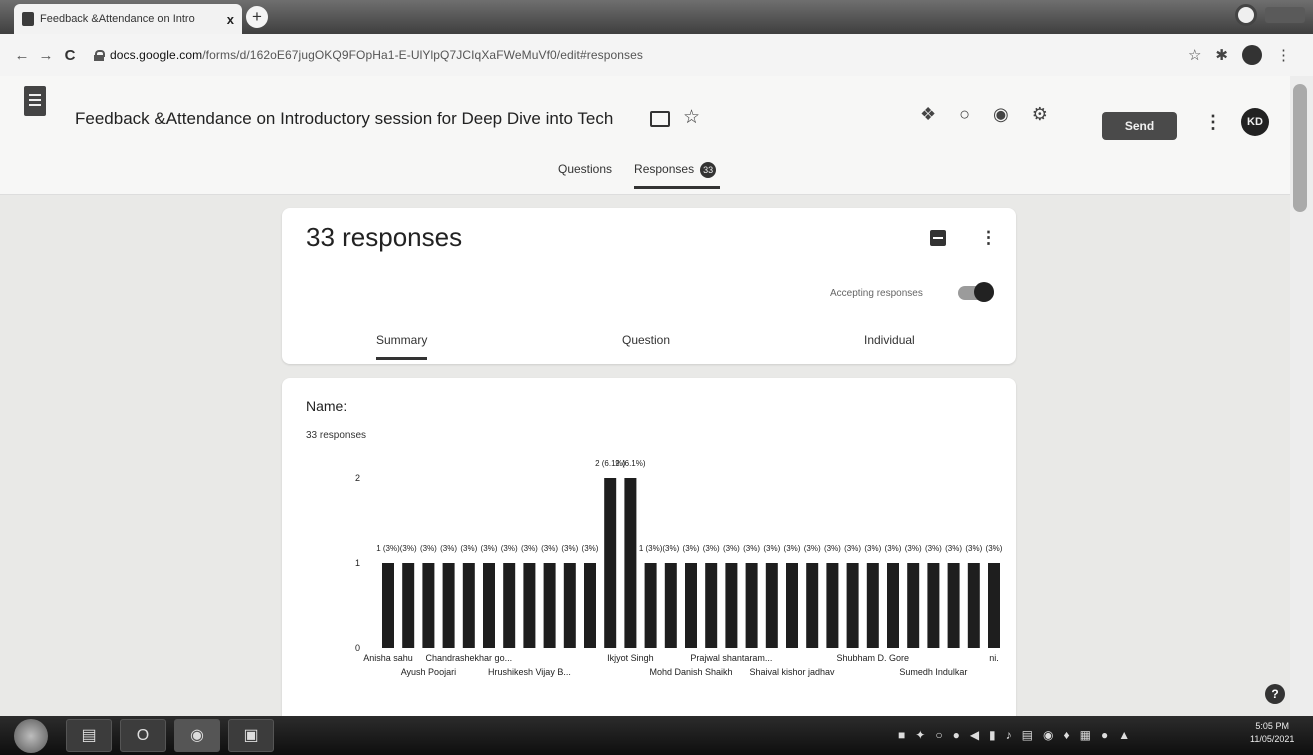 The image size is (1313, 755). What do you see at coordinates (901, 735) in the screenshot?
I see `tray-icon: ■` at bounding box center [901, 735].